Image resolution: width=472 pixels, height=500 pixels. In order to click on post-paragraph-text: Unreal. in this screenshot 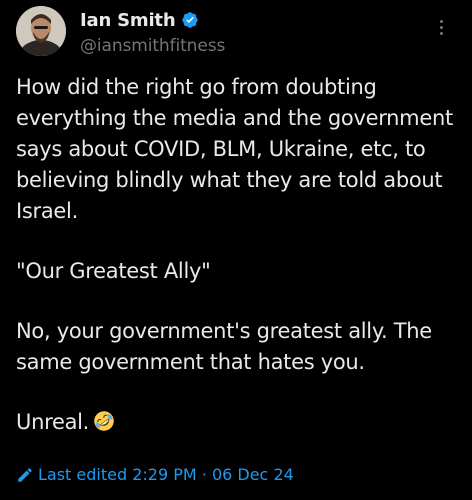, I will do `click(53, 422)`.